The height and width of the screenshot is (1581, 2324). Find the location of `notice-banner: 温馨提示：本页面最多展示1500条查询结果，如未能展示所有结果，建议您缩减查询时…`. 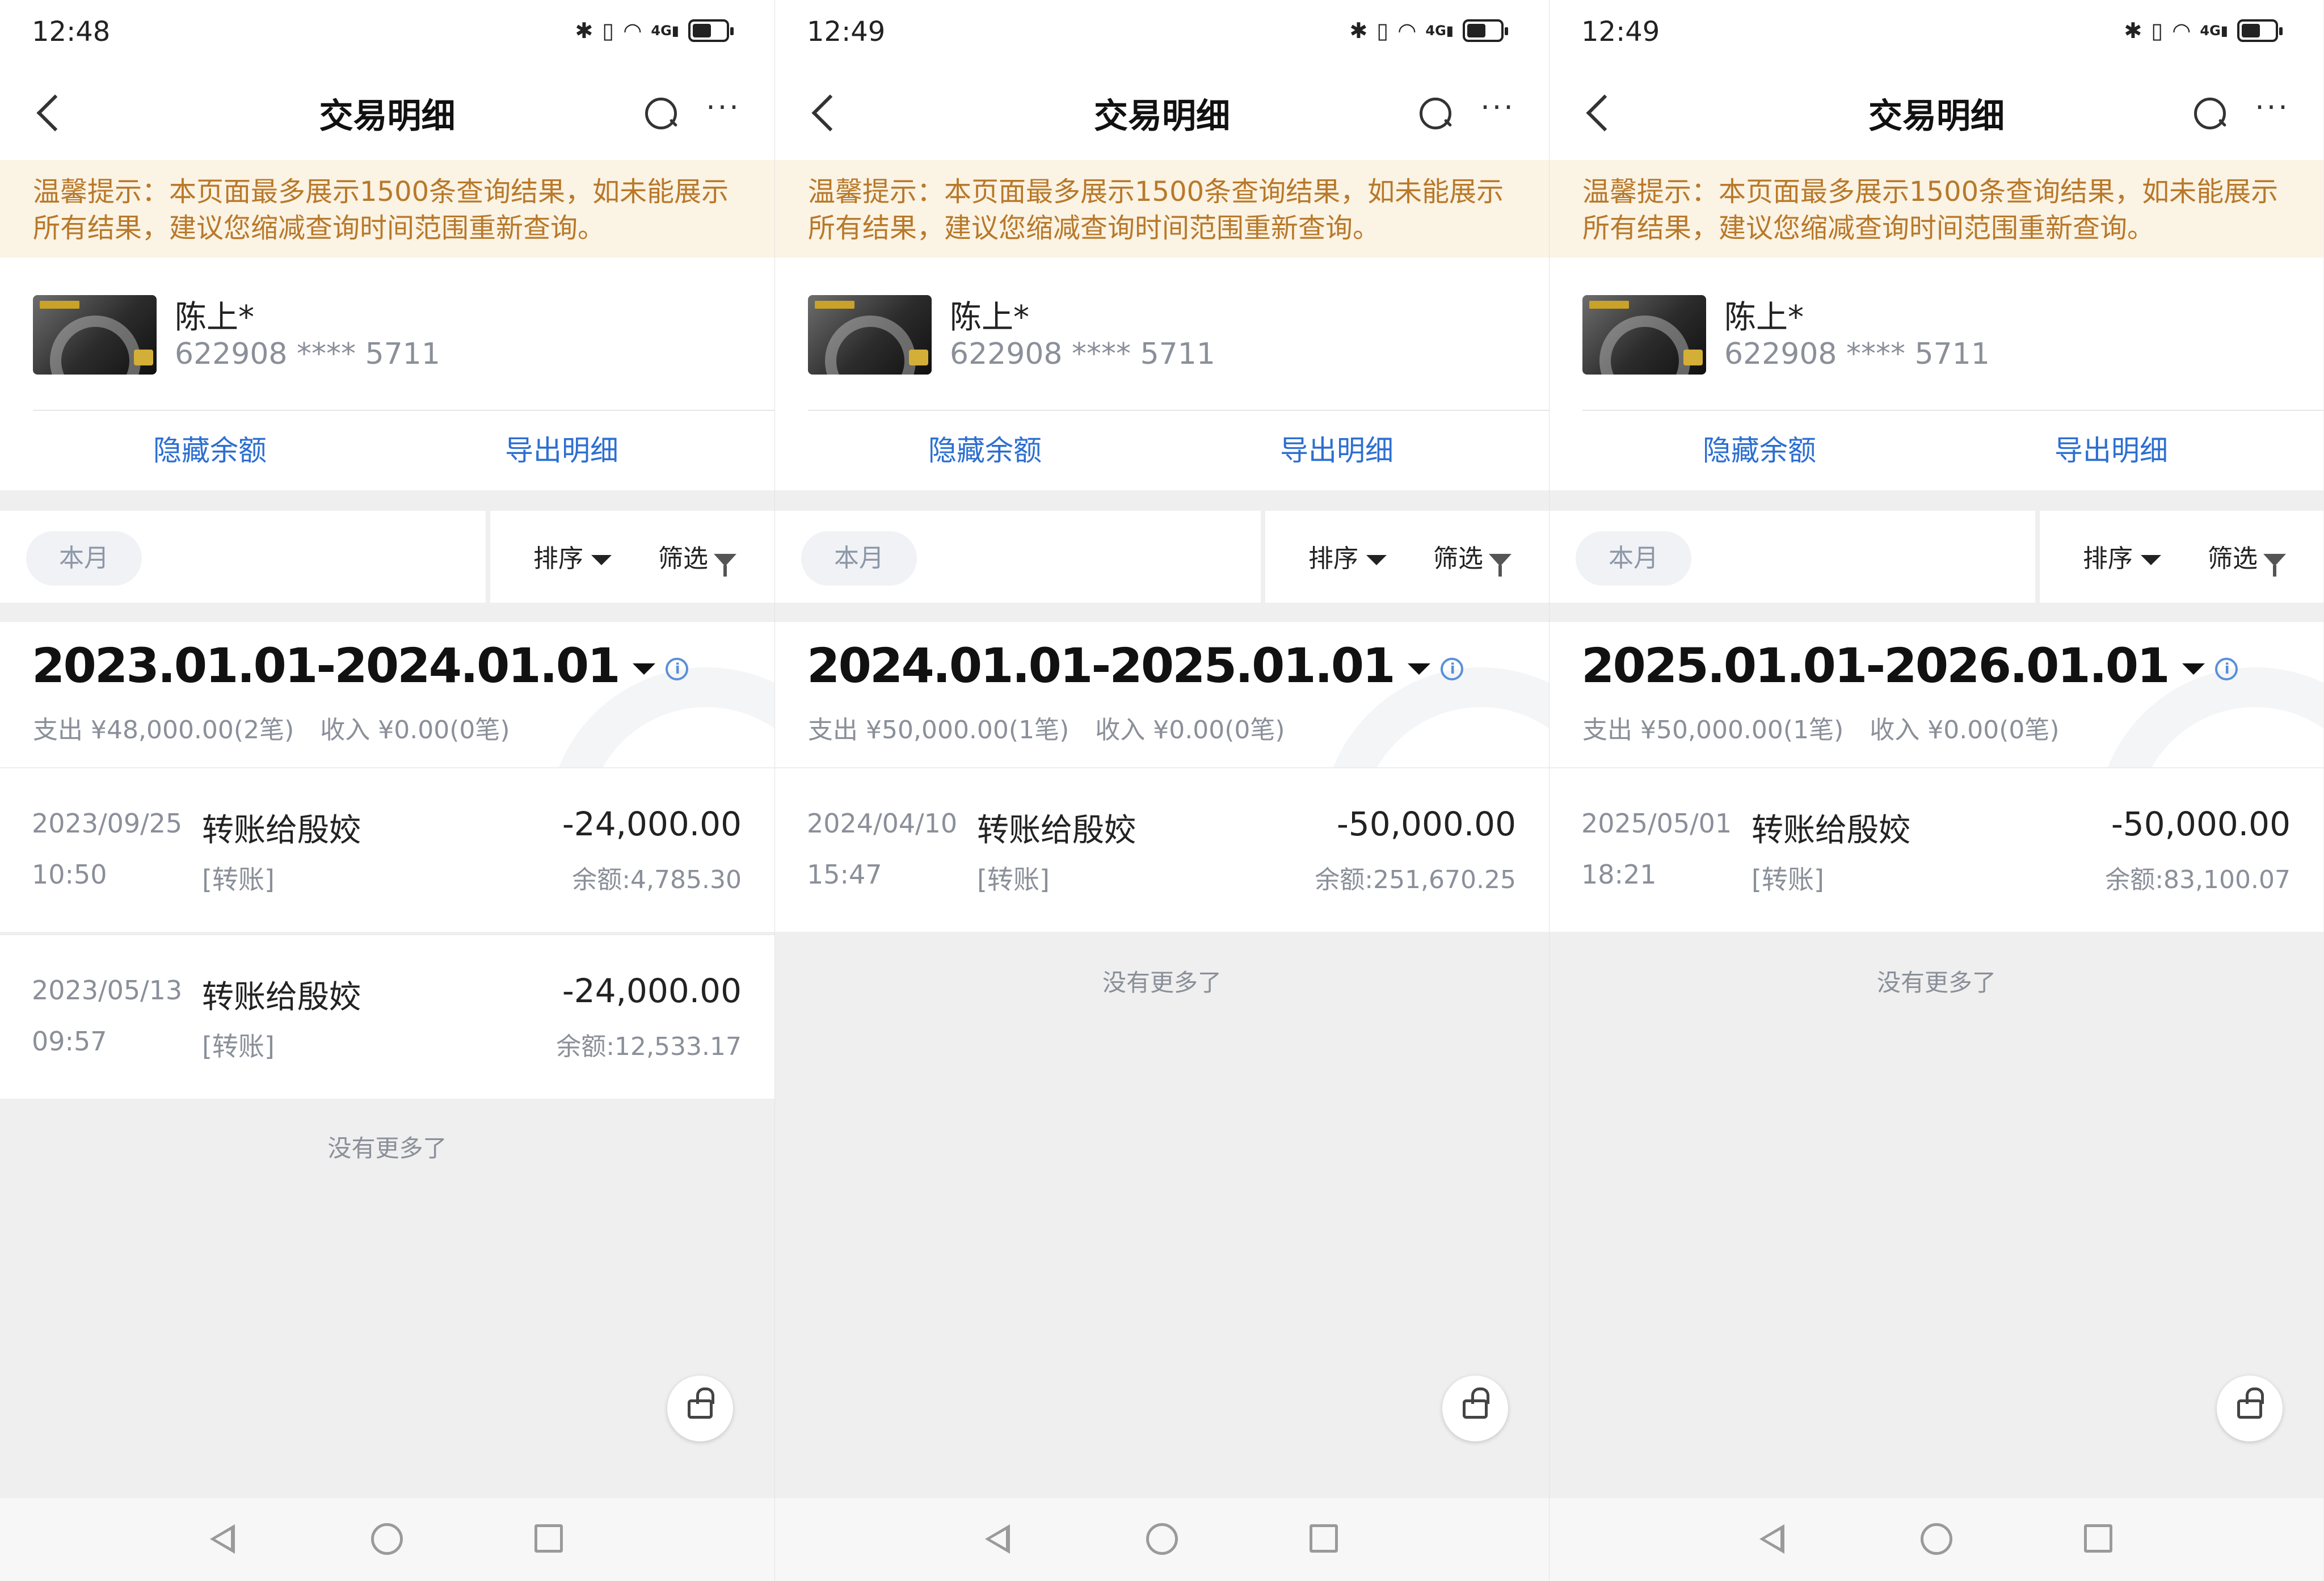

notice-banner: 温馨提示：本页面最多展示1500条查询结果，如未能展示所有结果，建议您缩减查询时… is located at coordinates (387, 209).